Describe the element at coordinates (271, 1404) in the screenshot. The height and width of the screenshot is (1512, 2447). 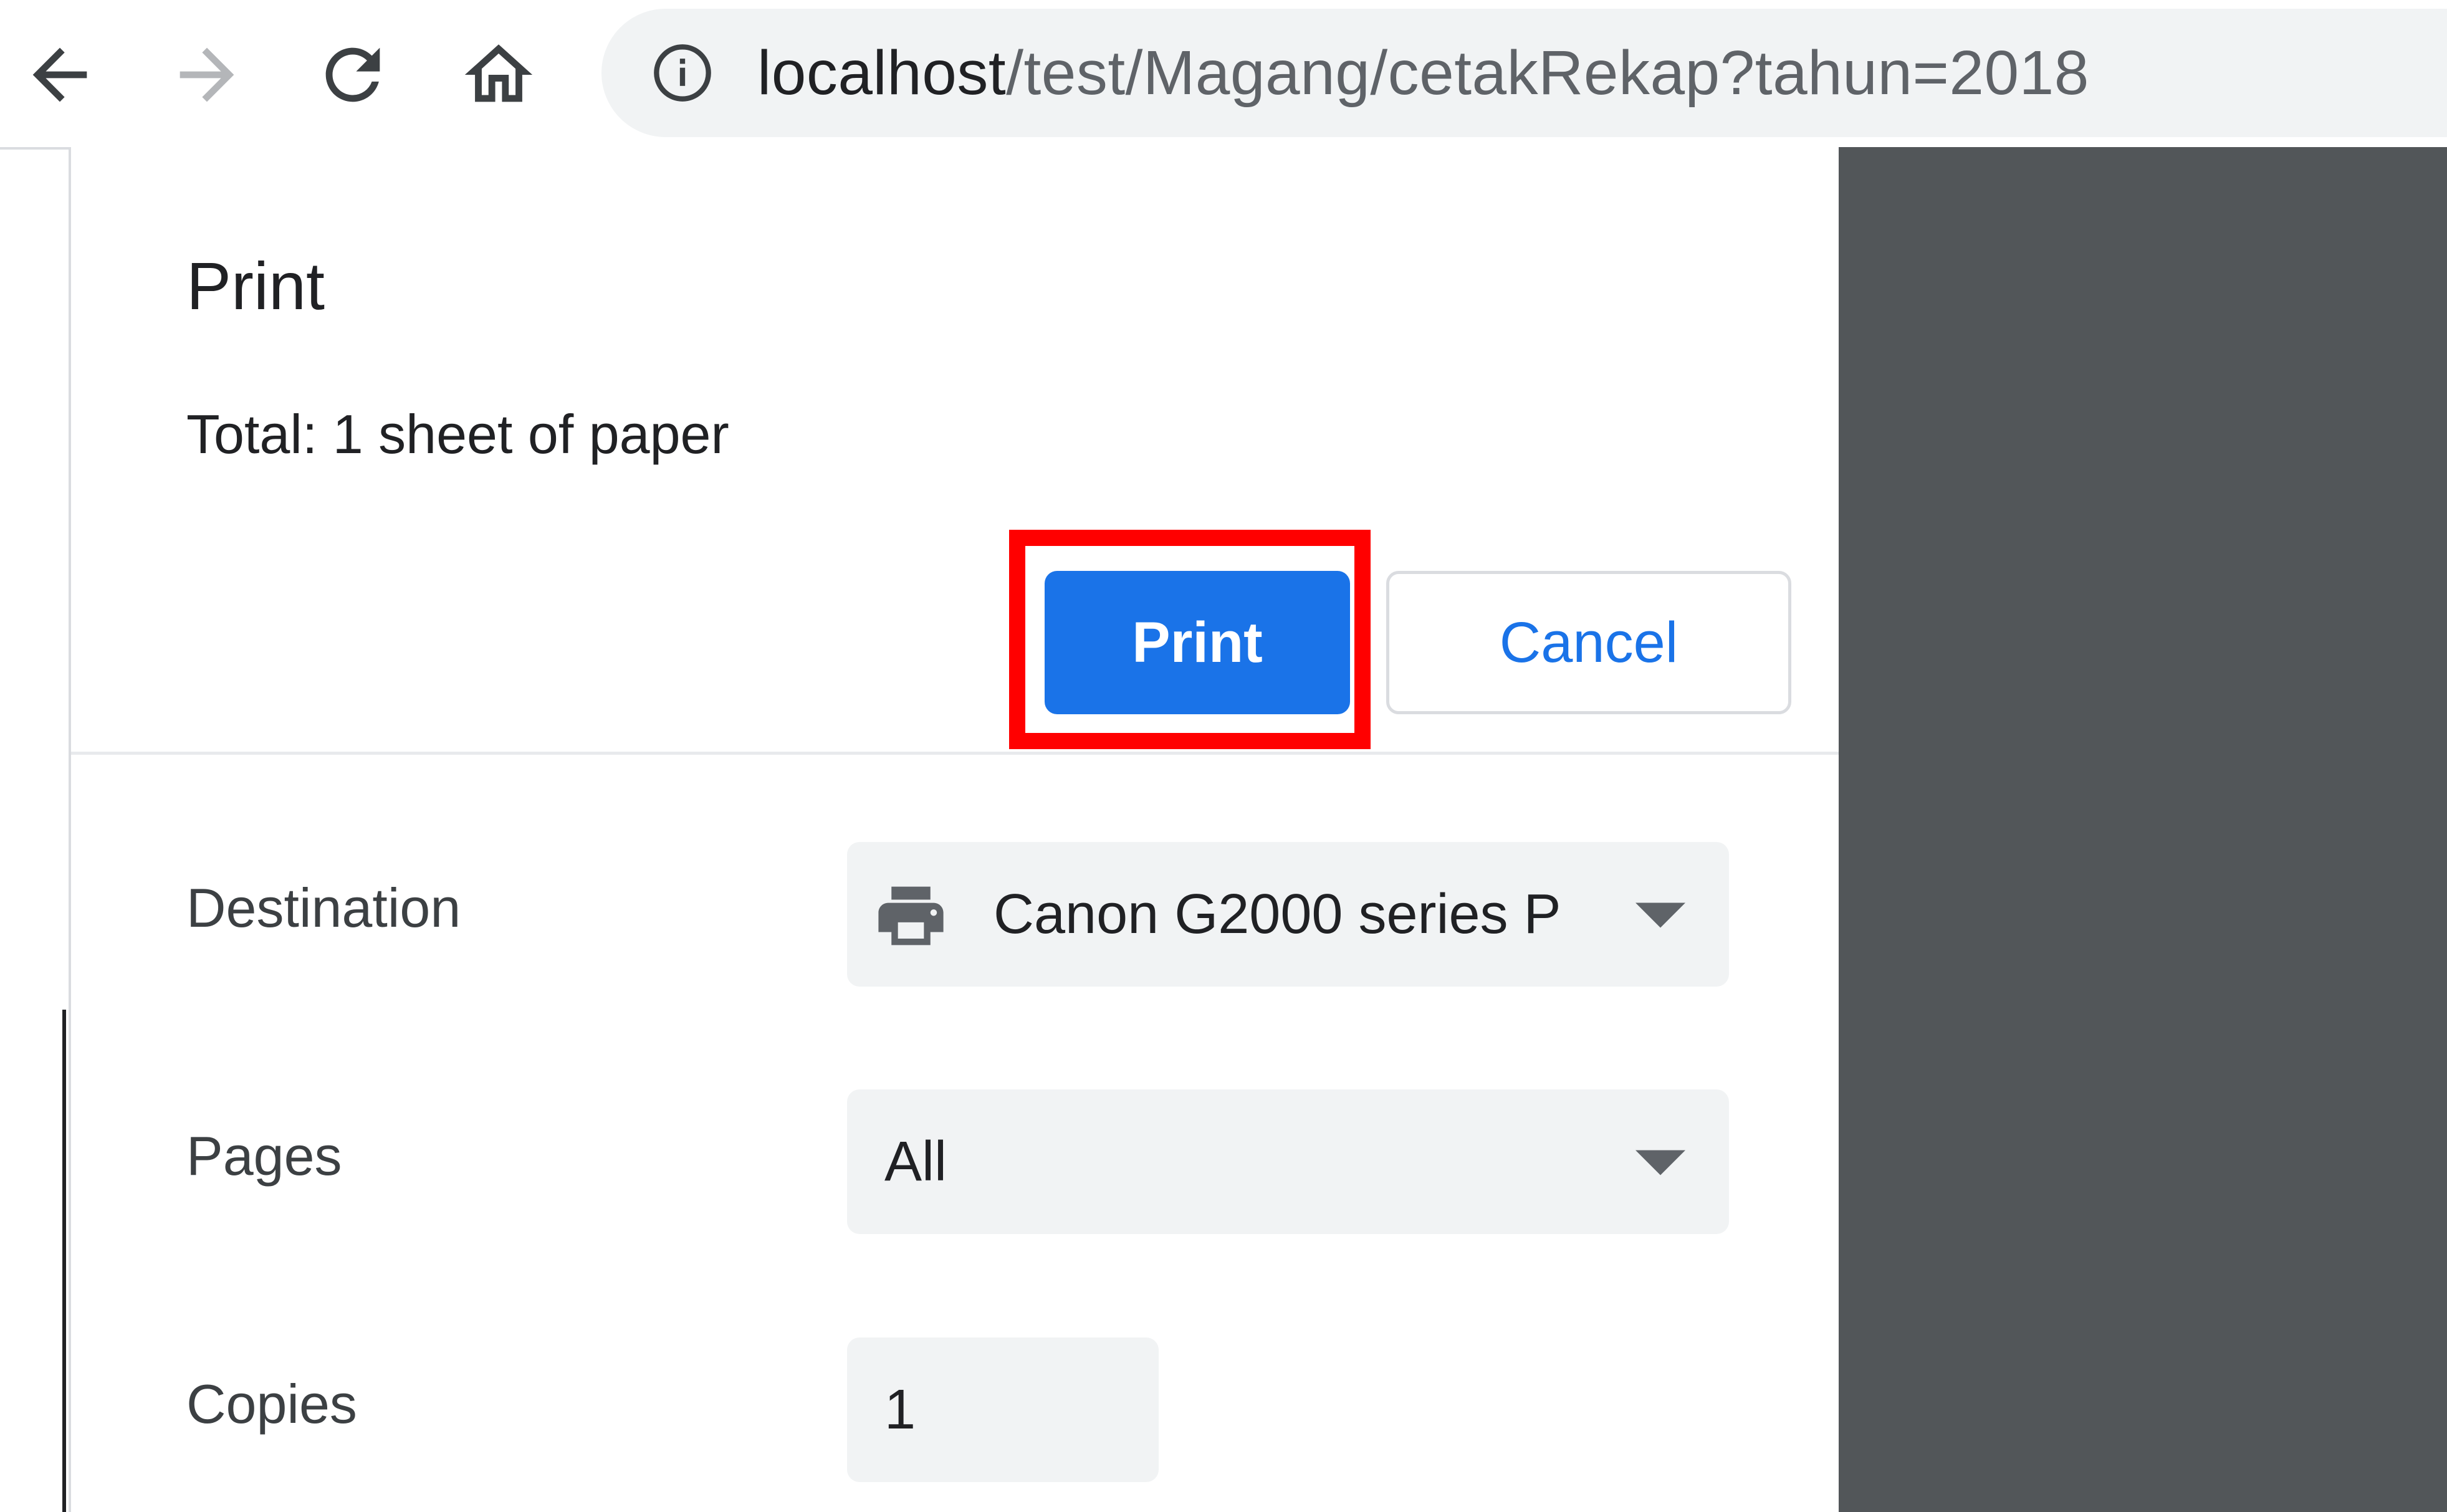
I see `copies-label: Copies` at that location.